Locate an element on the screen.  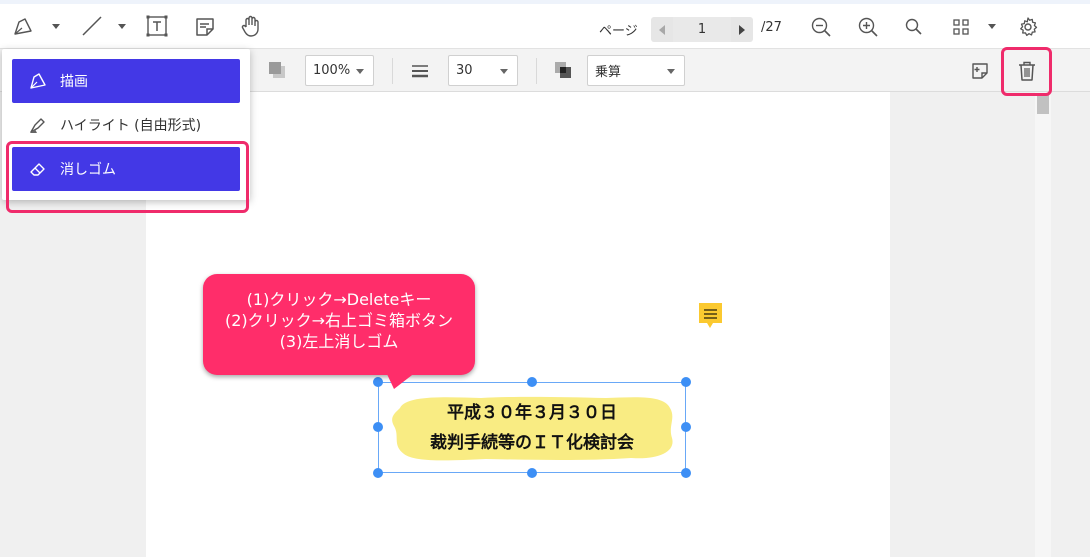
text-box-icon is located at coordinates (157, 26).